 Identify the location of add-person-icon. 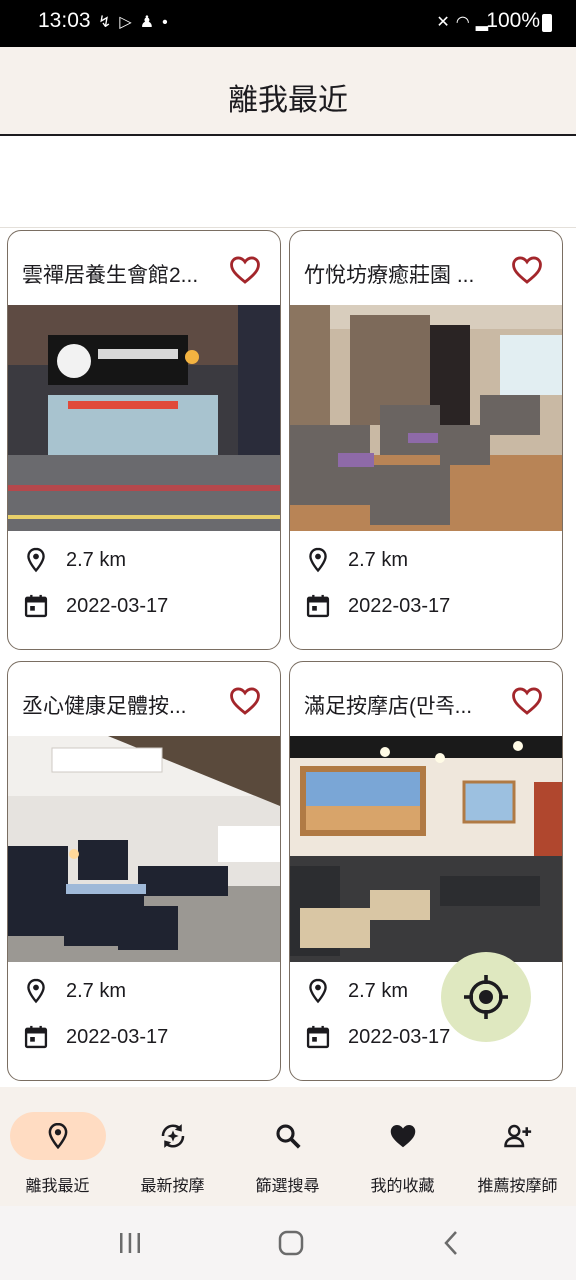
(518, 1136).